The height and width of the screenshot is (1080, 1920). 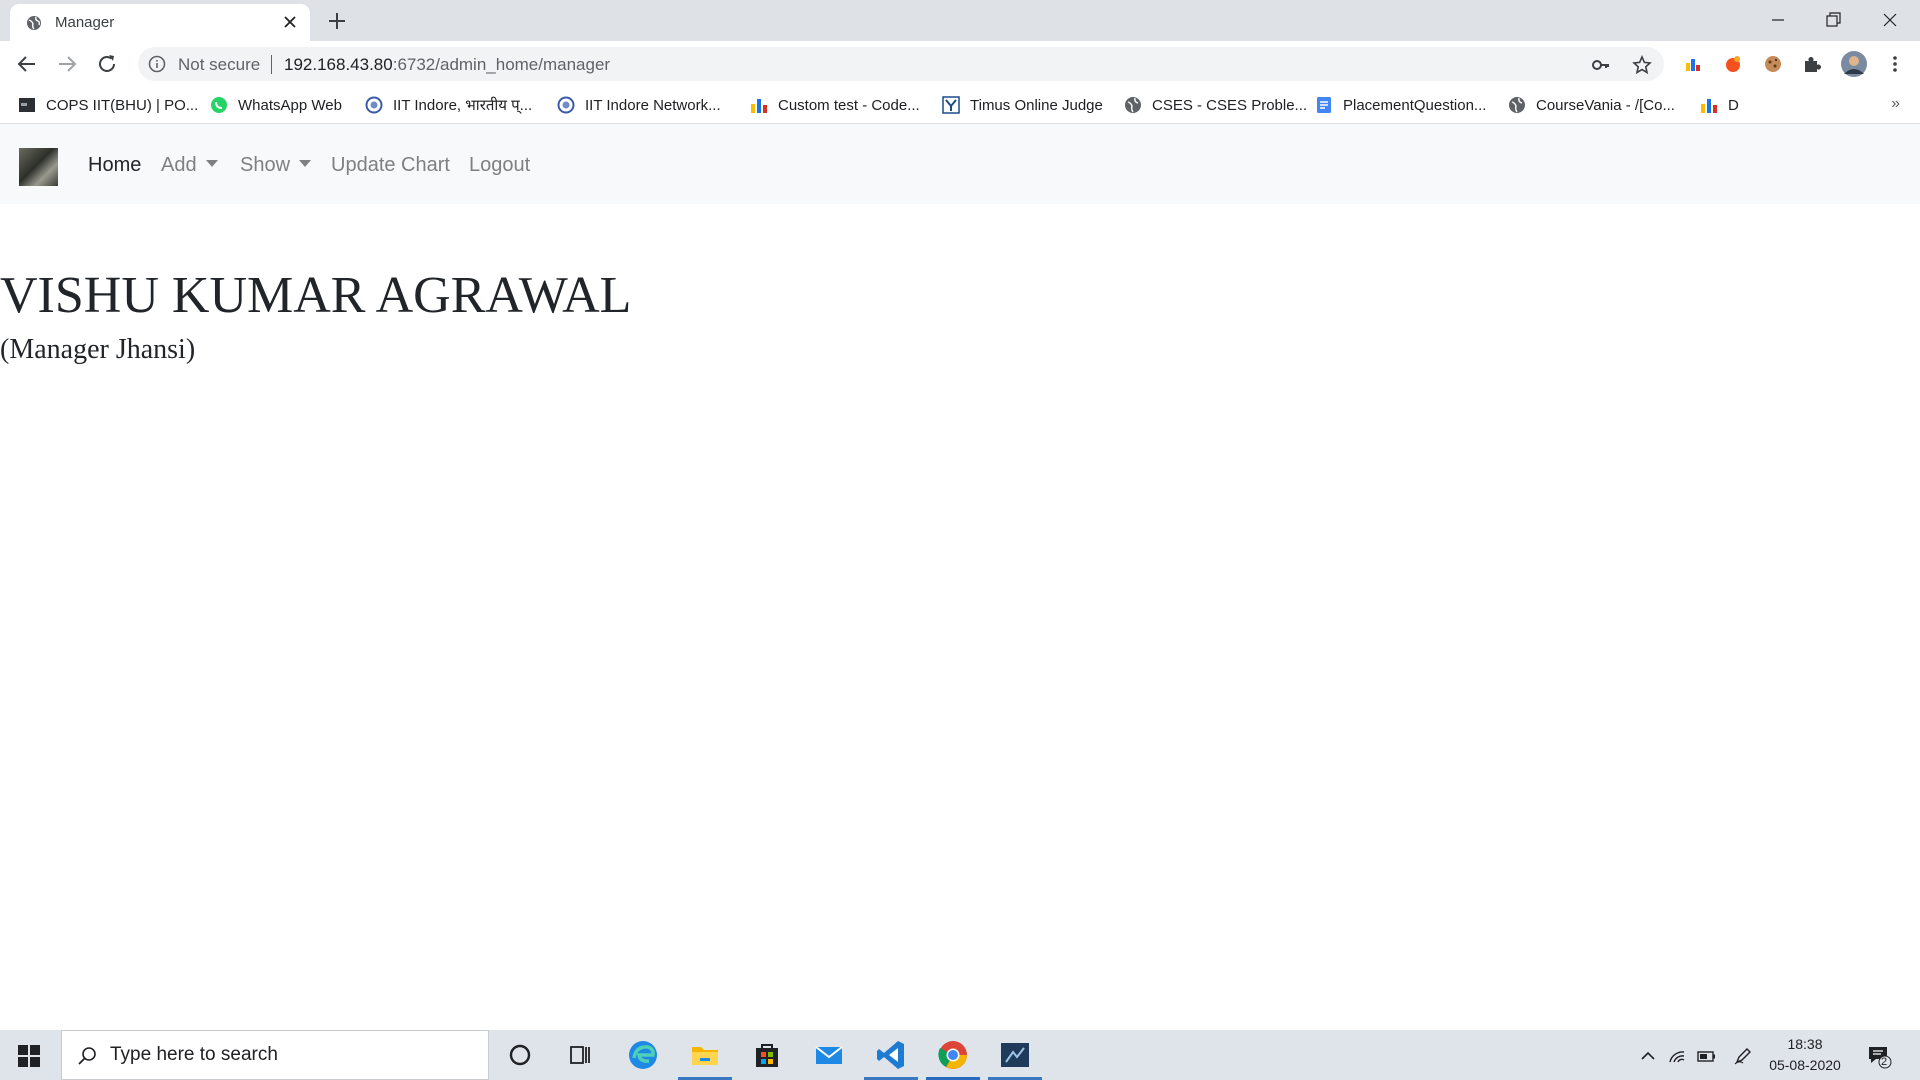 What do you see at coordinates (338, 64) in the screenshot?
I see `url-host: 192.168.43.80` at bounding box center [338, 64].